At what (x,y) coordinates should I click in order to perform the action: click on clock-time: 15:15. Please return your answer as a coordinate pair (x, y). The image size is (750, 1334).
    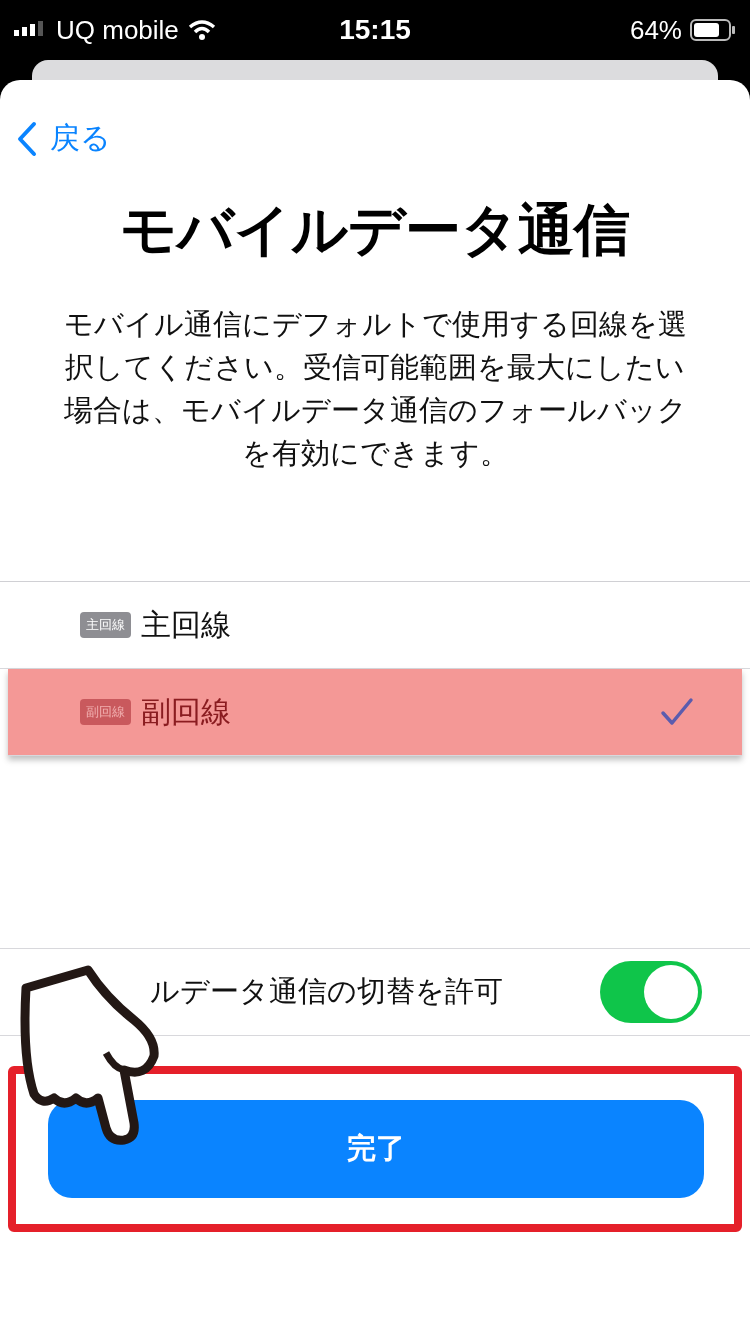
    Looking at the image, I should click on (375, 30).